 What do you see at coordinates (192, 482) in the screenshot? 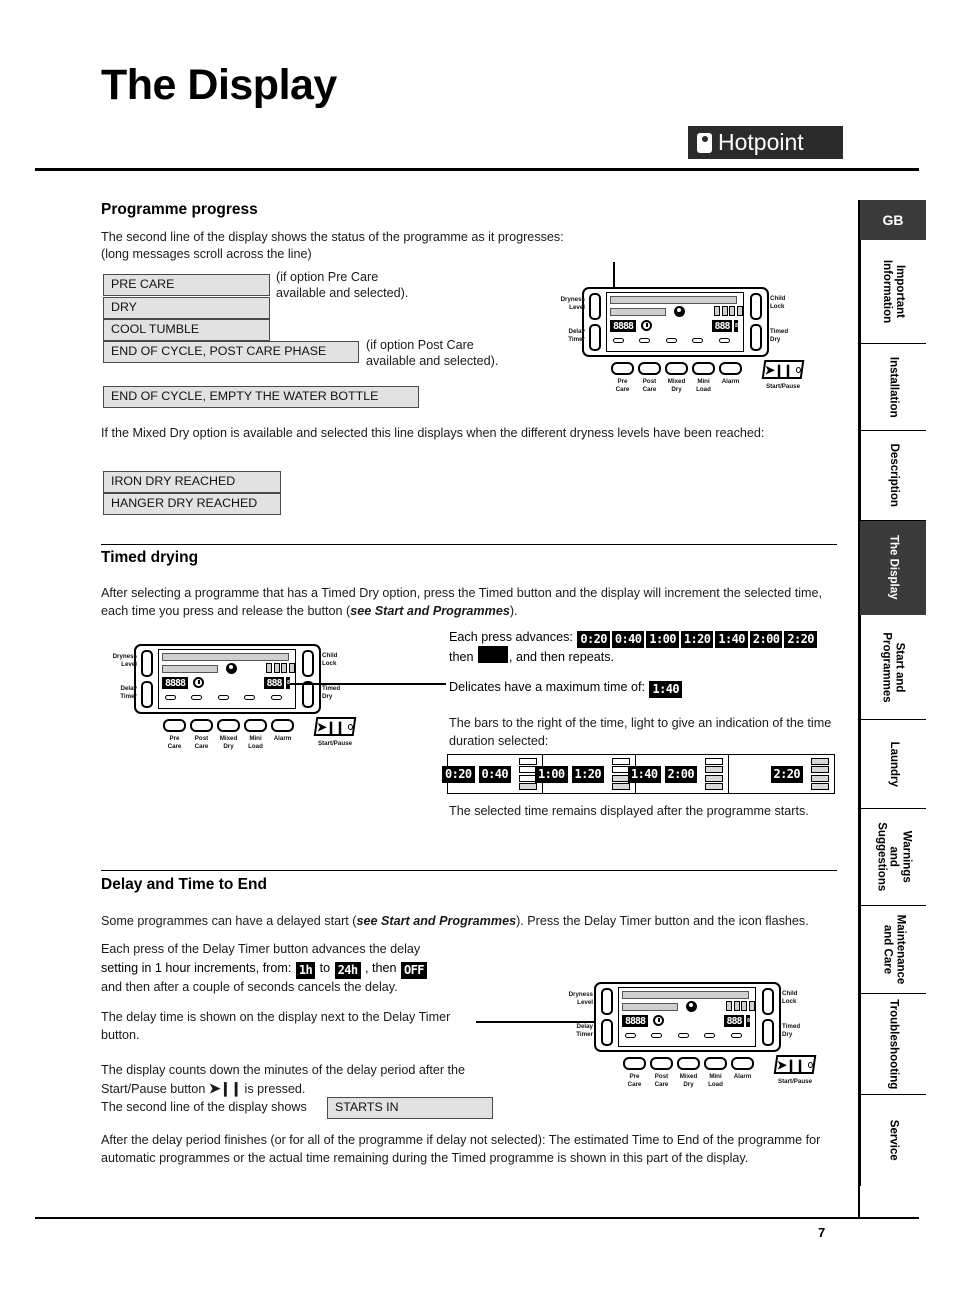
I see `lcd-message-iron-dry-reached: IRON DRY REACHED` at bounding box center [192, 482].